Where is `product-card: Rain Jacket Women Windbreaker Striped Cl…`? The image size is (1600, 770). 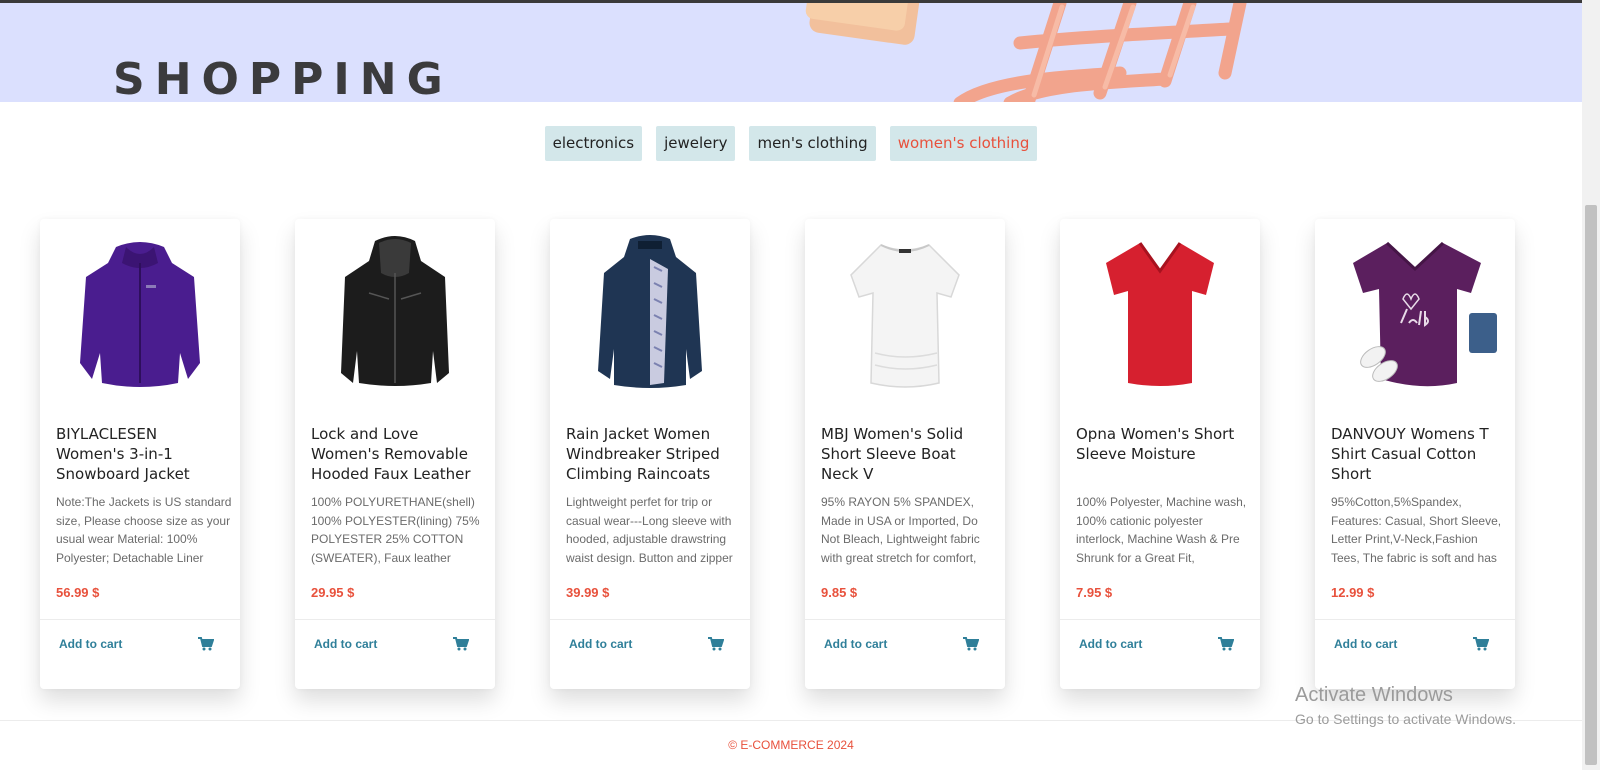 product-card: Rain Jacket Women Windbreaker Striped Cl… is located at coordinates (650, 454).